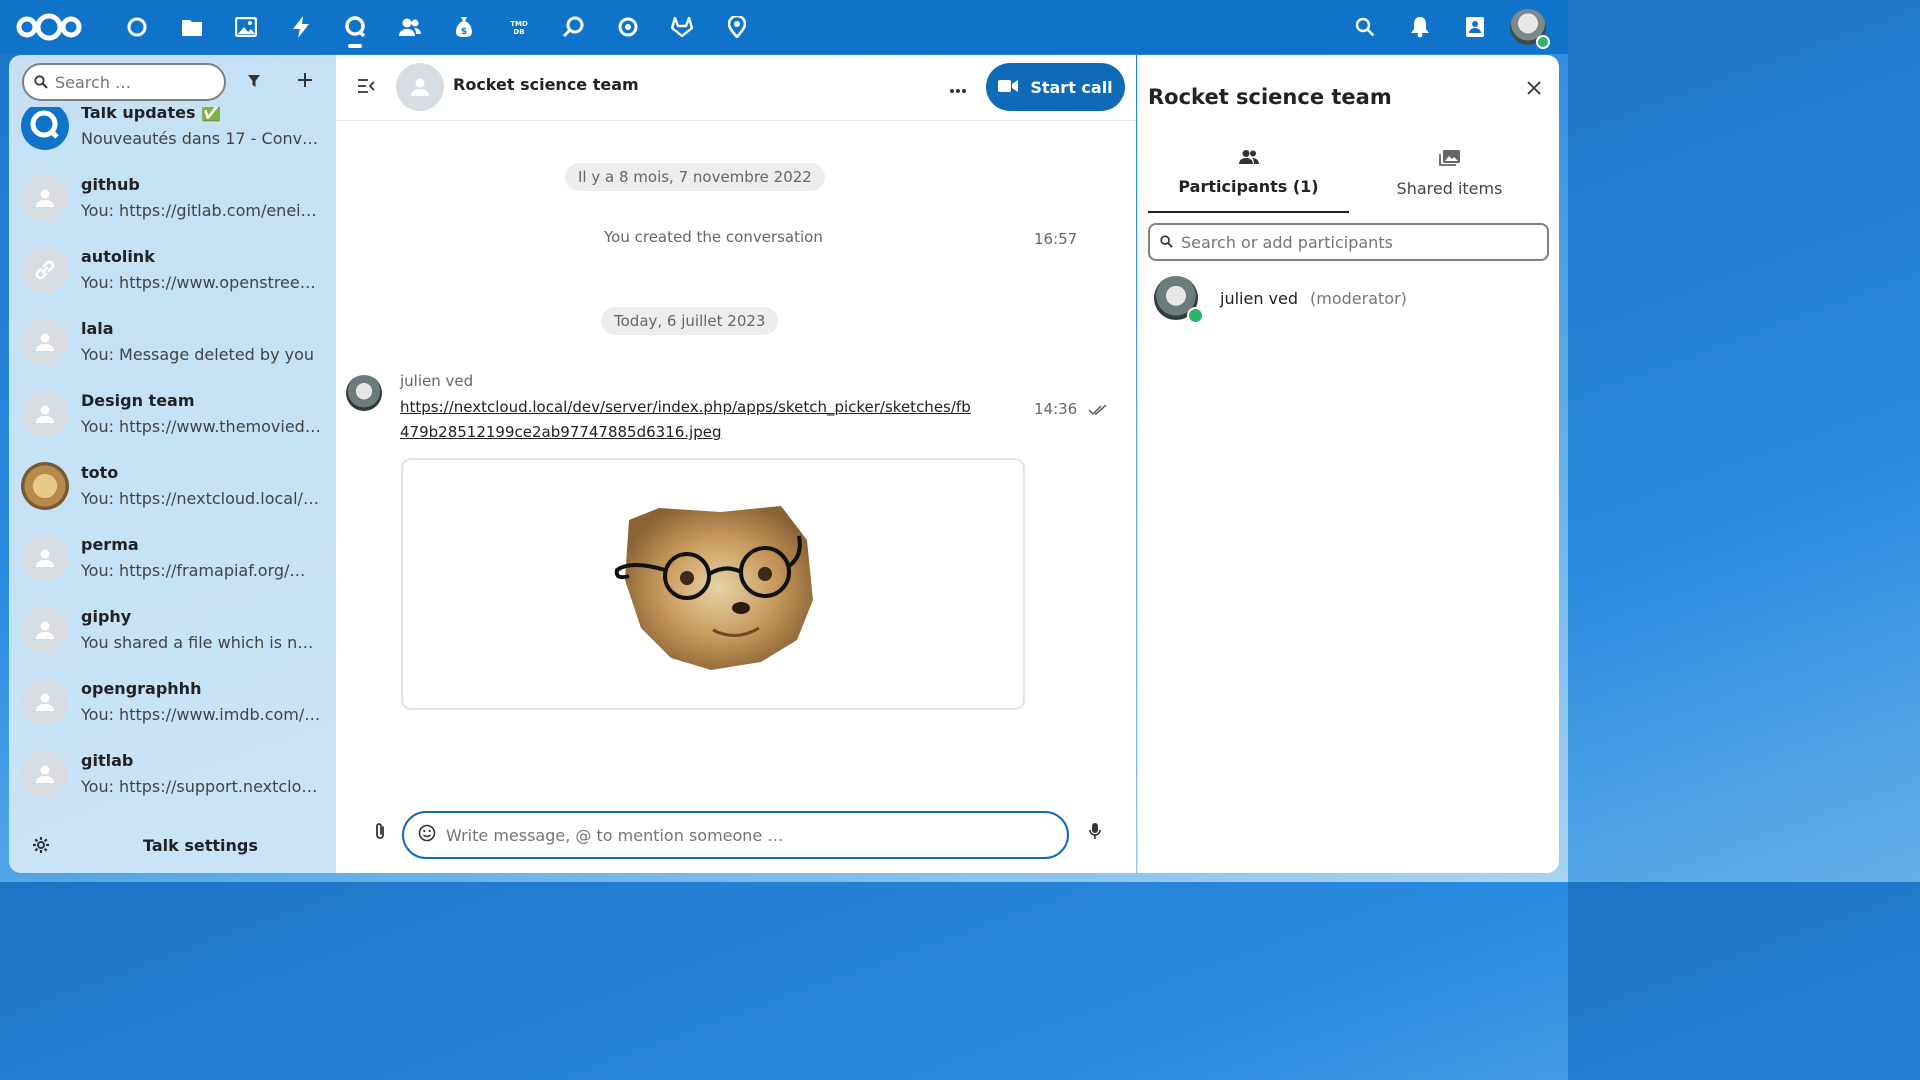  I want to click on emoji-icon, so click(427, 835).